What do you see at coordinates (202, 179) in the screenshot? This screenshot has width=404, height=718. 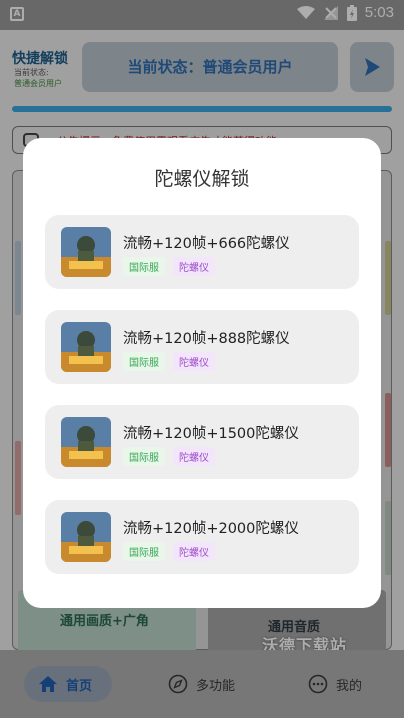 I see `dialog-title: 陀螺仪解锁` at bounding box center [202, 179].